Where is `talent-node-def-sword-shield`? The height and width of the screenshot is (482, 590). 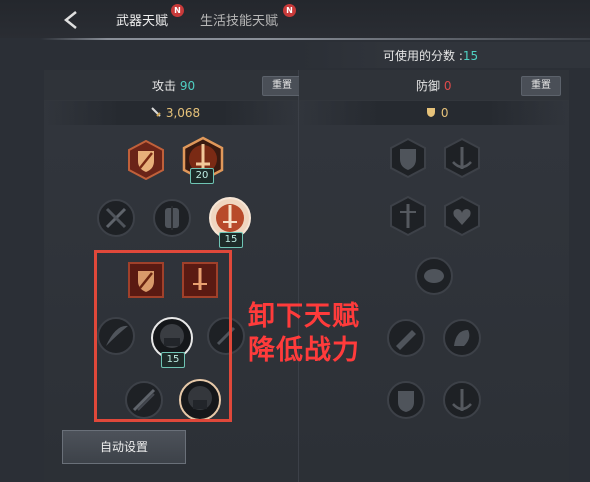 talent-node-def-sword-shield is located at coordinates (408, 217).